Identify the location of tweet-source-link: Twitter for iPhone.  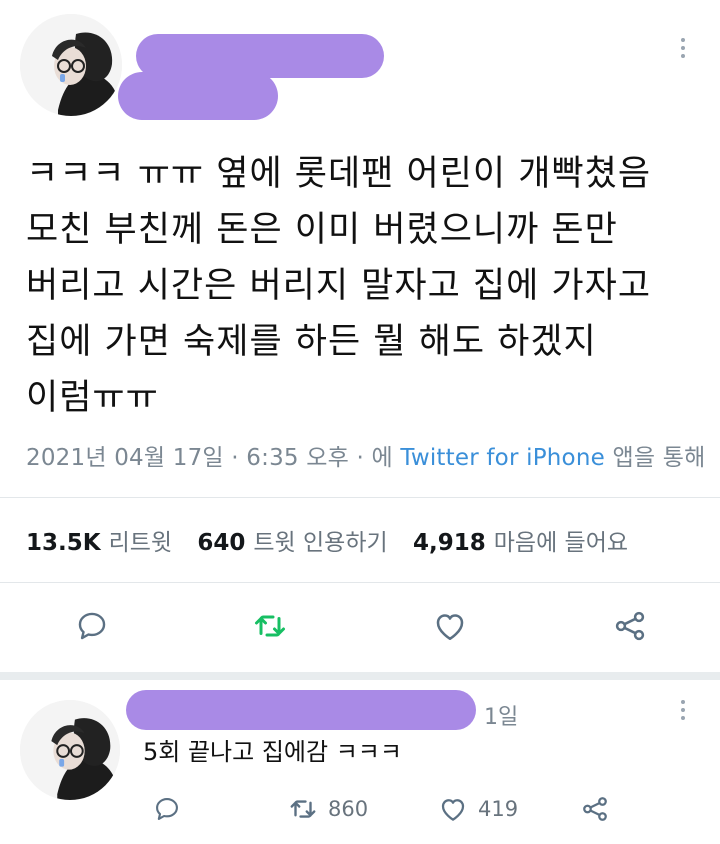
(502, 458).